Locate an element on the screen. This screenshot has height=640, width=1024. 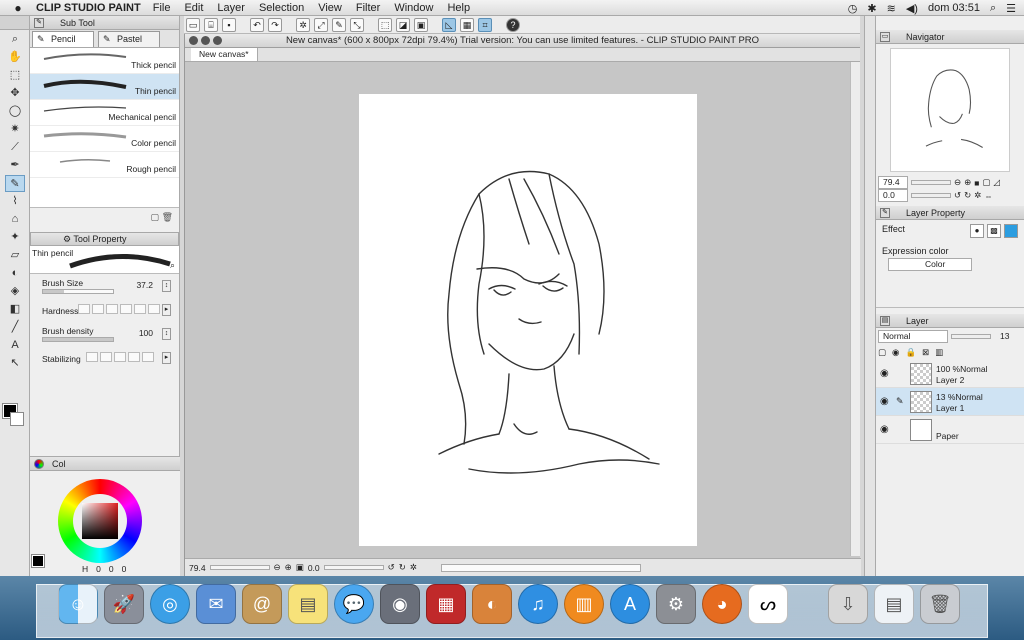
blend-mode-dropdown: Normal is located at coordinates (913, 336).